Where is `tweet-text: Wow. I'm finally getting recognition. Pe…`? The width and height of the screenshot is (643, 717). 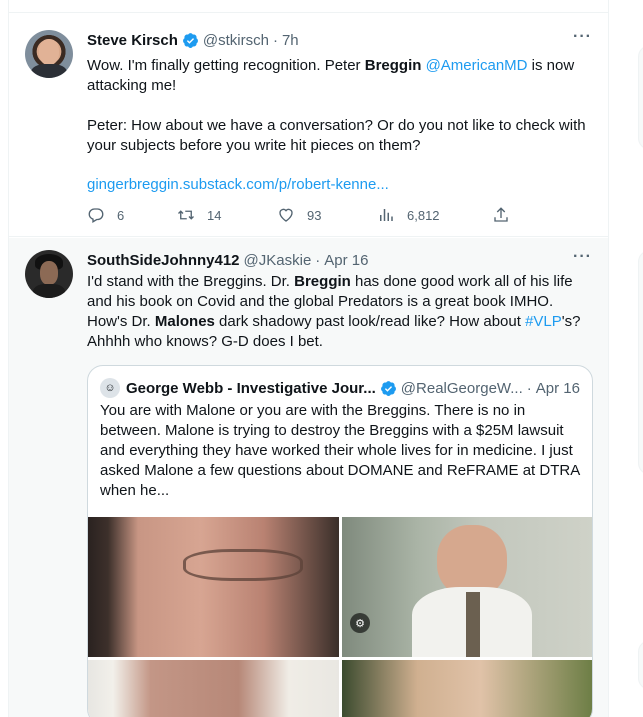
tweet-text: Wow. I'm finally getting recognition. Pe… is located at coordinates (339, 106).